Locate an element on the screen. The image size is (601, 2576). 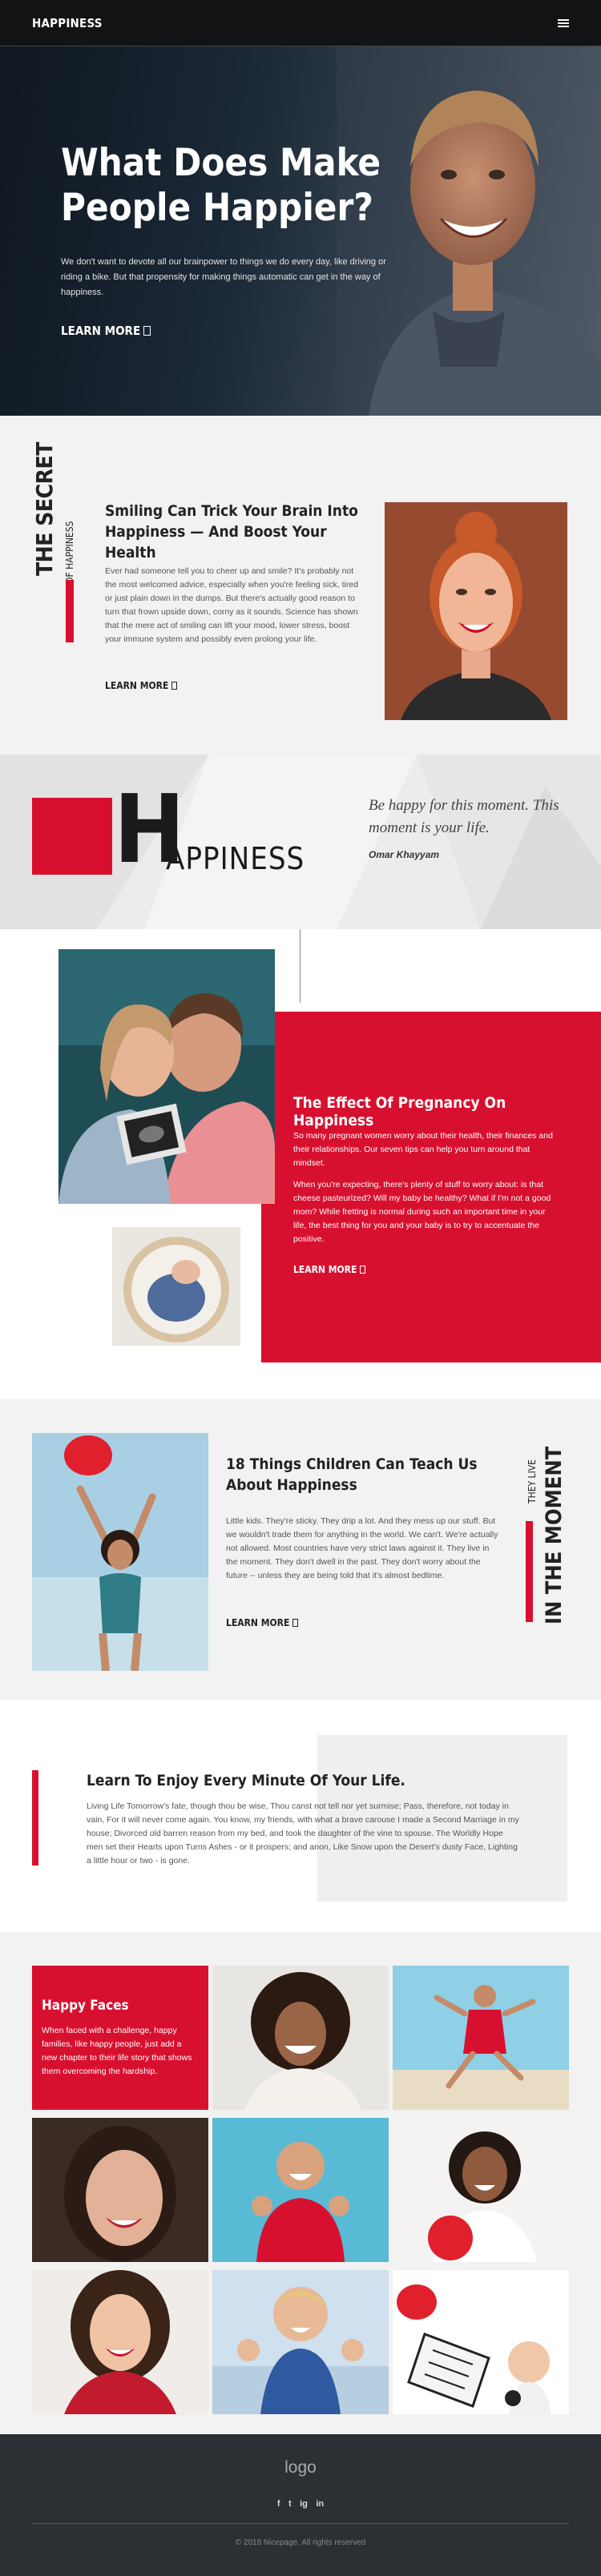
gallery-image-laughing-woman is located at coordinates (120, 2342).